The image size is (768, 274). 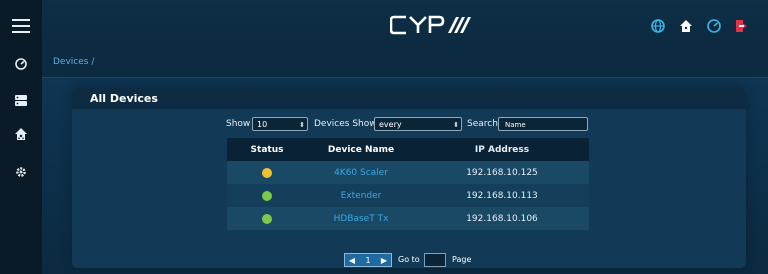 What do you see at coordinates (502, 195) in the screenshot?
I see `ip-address: 192.168.10.113` at bounding box center [502, 195].